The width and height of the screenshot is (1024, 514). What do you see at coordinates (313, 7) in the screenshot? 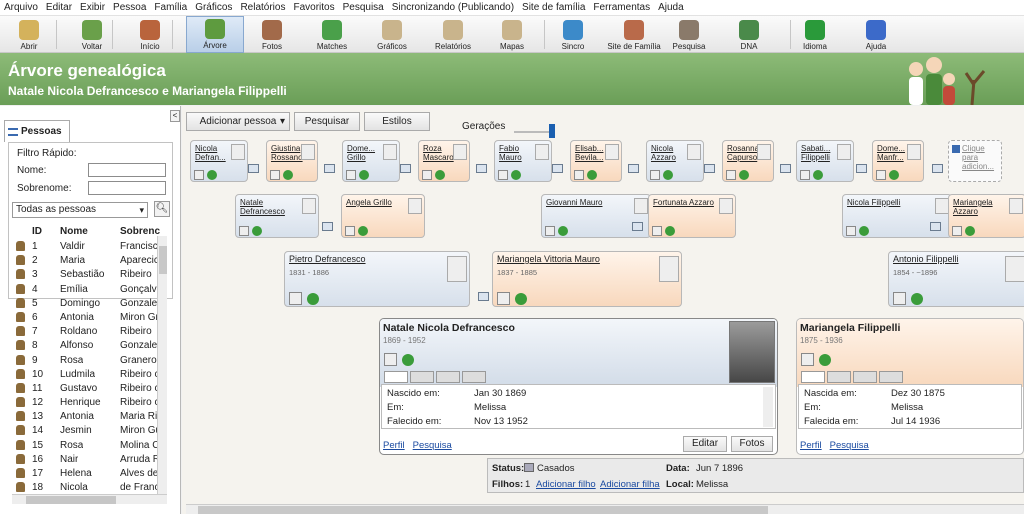
I see `menu-7: Favoritos` at bounding box center [313, 7].